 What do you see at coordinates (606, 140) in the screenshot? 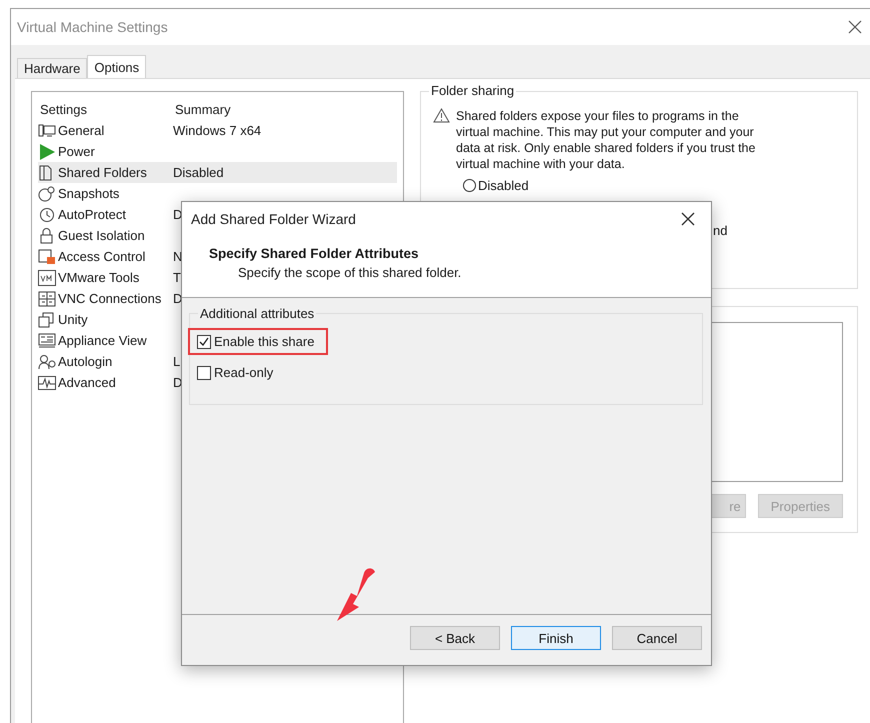
I see `warning-text: Shared folders expose your files to programs in the virtual machine. This may put your computer and your data at risk. Only enable shared folders if you trust the virtual machine with your data.` at bounding box center [606, 140].